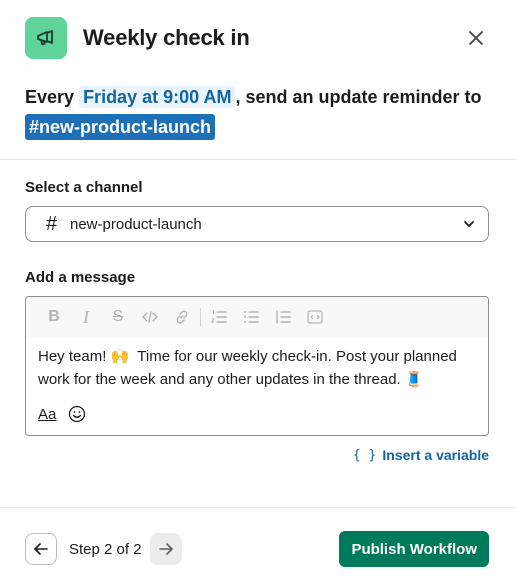 The height and width of the screenshot is (588, 516). I want to click on arrow-left-icon, so click(41, 549).